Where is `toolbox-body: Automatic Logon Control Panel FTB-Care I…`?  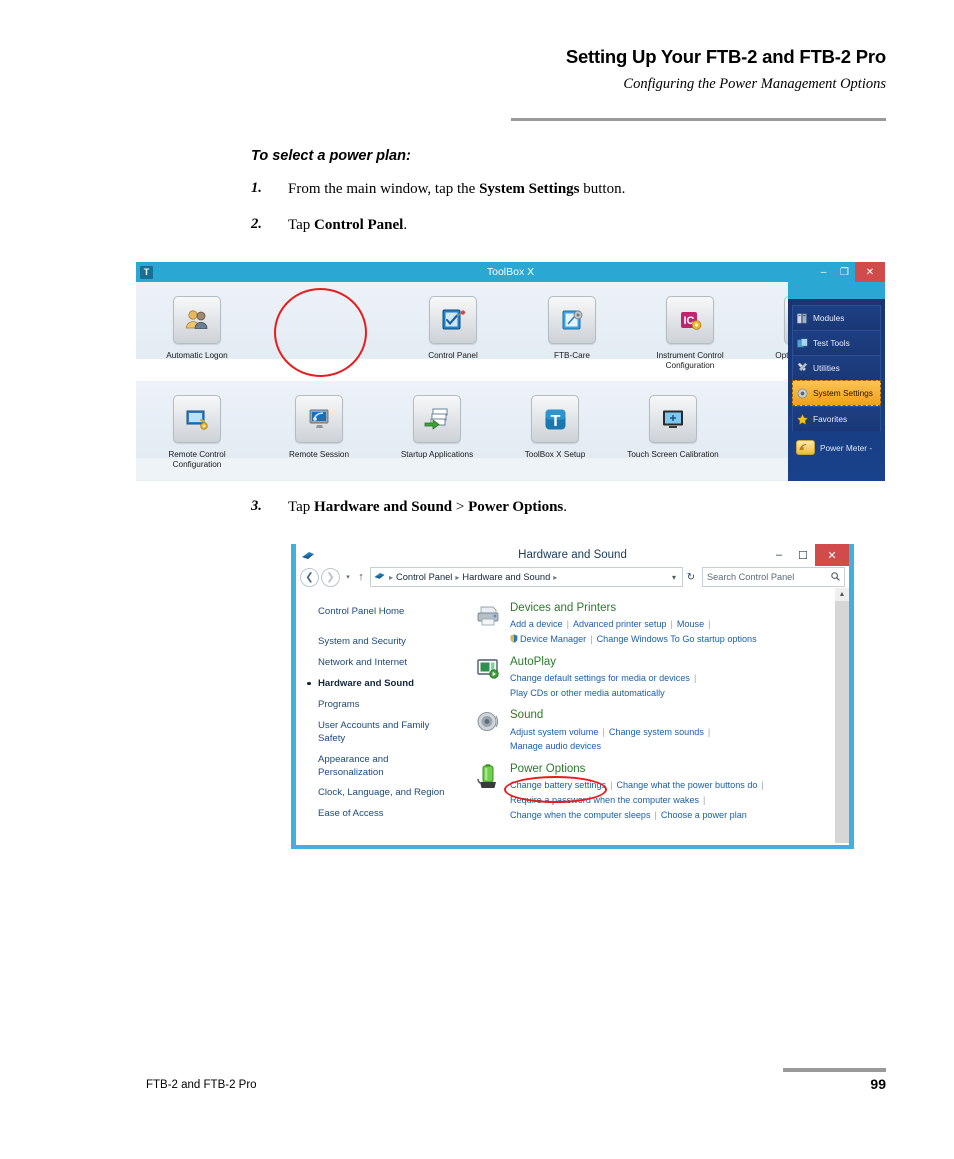
toolbox-body: Automatic Logon Control Panel FTB-Care I… is located at coordinates (510, 381).